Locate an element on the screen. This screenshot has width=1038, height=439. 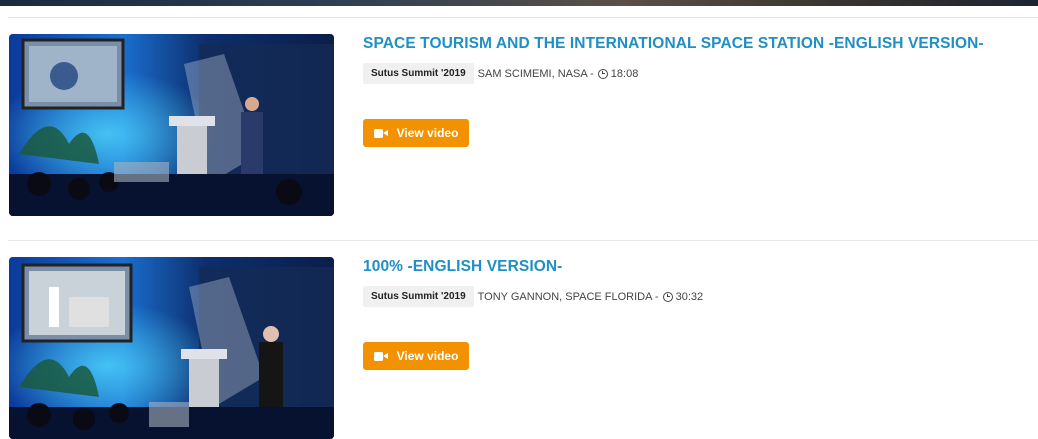
video-title: 100% -ENGLISH VERSION- is located at coordinates (698, 267).